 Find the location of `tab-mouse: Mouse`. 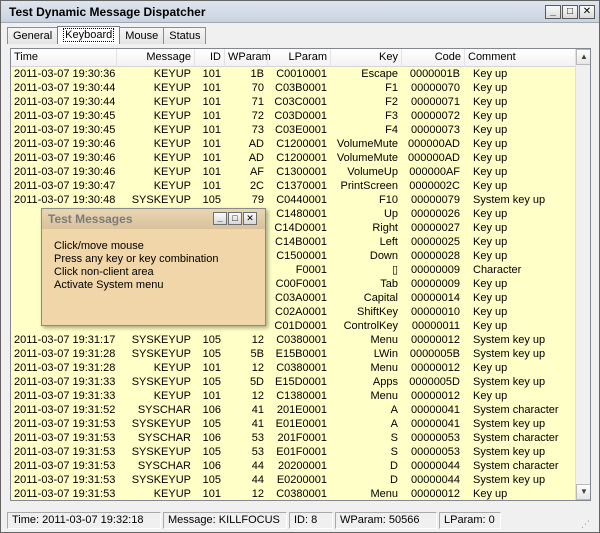

tab-mouse: Mouse is located at coordinates (142, 35).